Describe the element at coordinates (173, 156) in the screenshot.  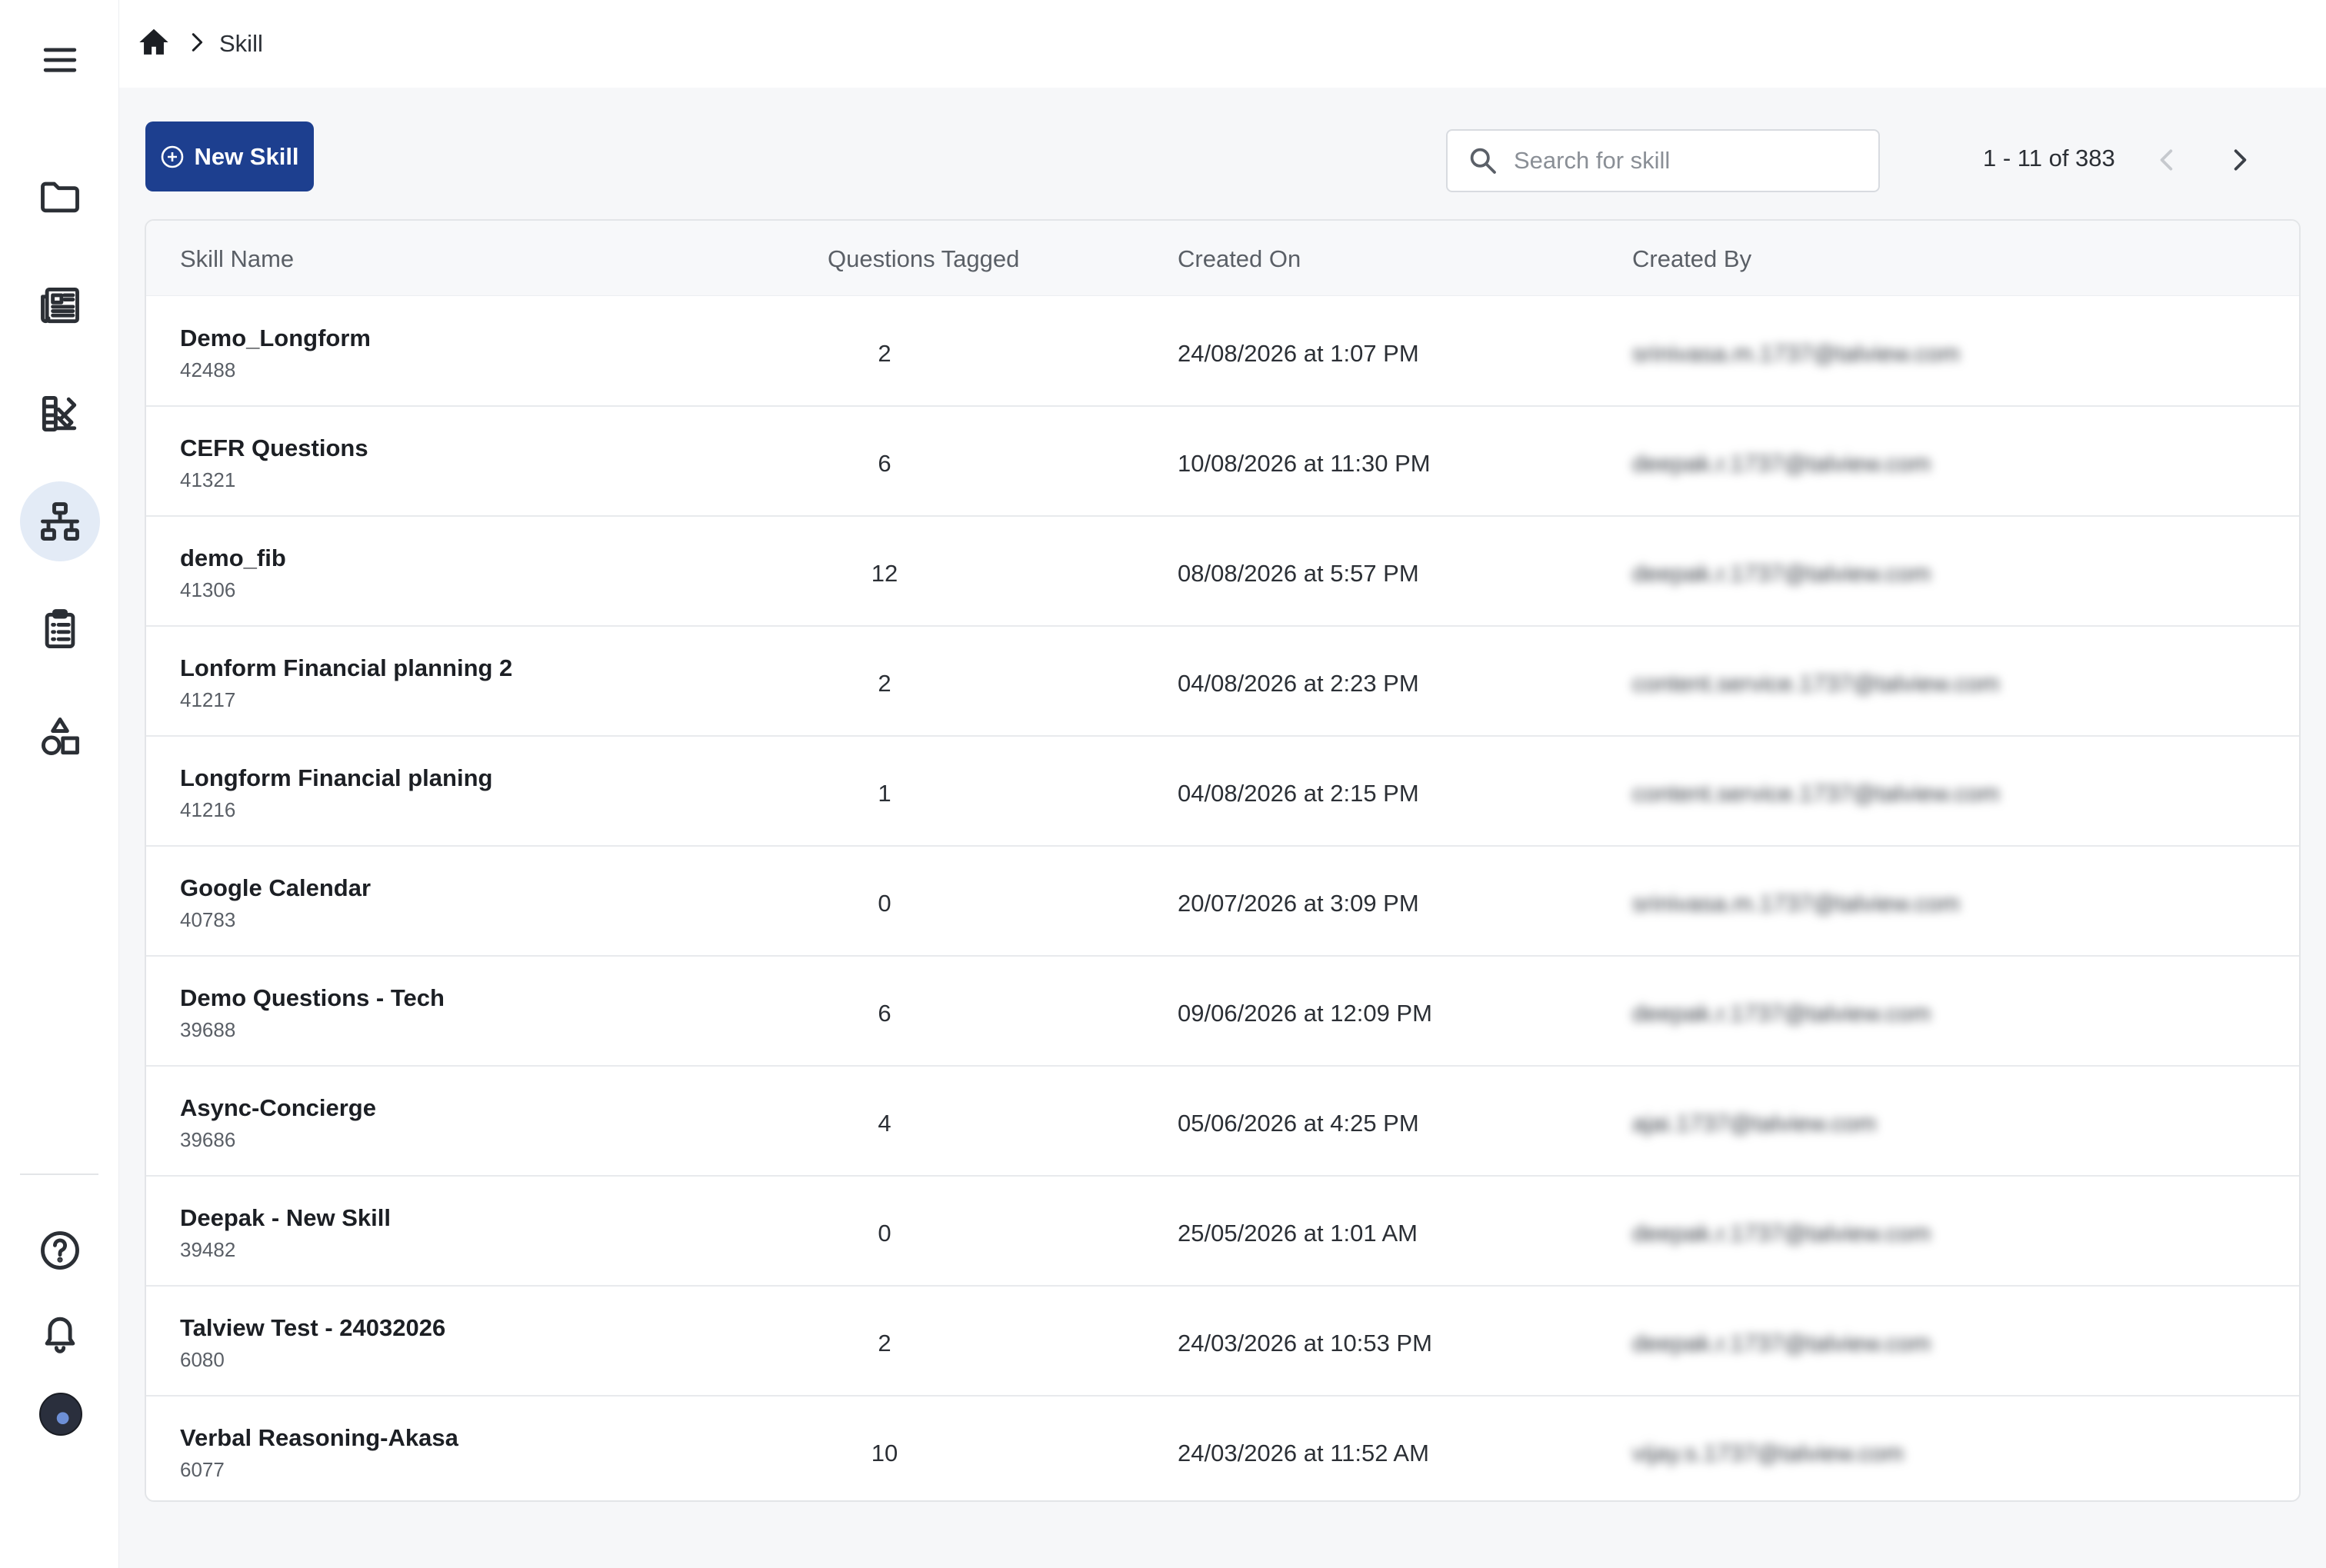
I see `plus-circle-icon` at that location.